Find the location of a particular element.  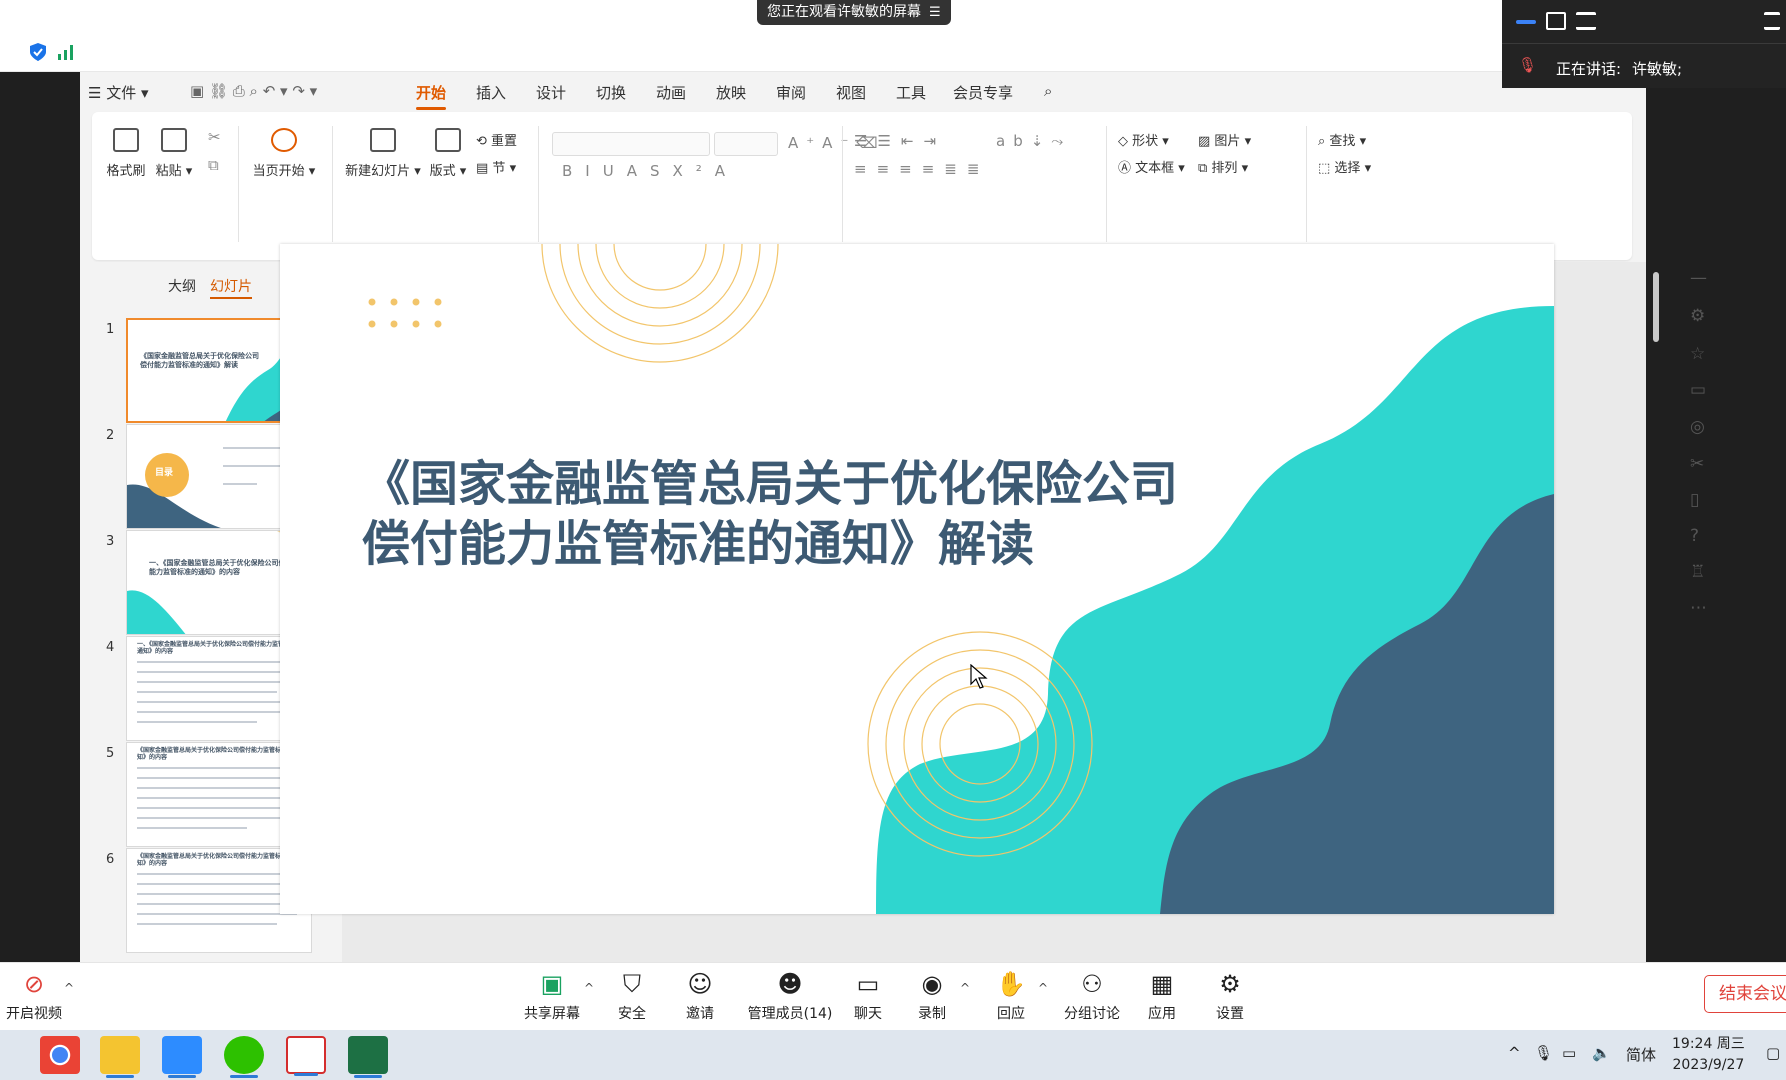

record-options-caret: ^ is located at coordinates (965, 988).